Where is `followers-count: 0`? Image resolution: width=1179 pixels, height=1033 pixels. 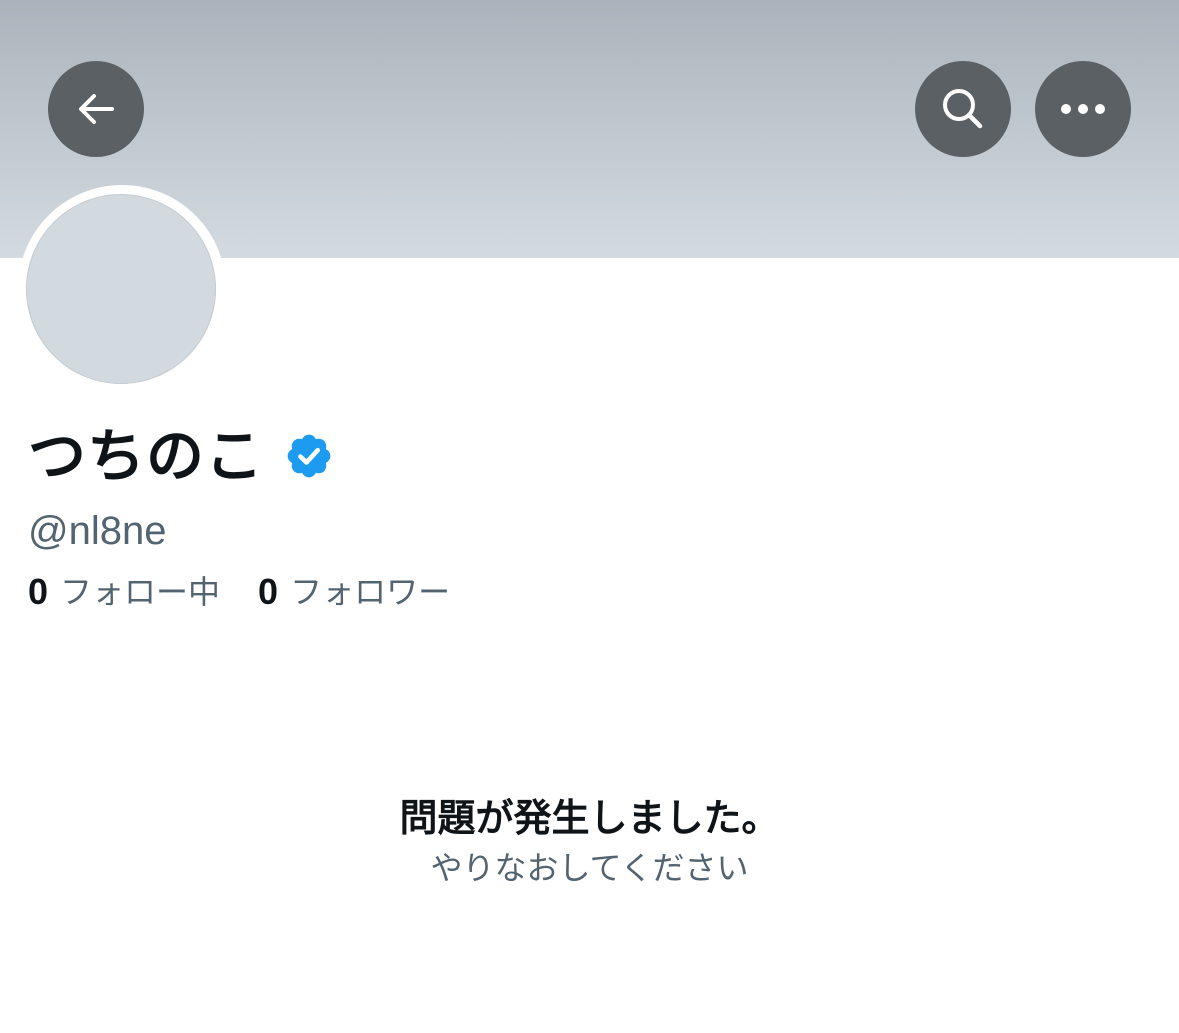
followers-count: 0 is located at coordinates (268, 591).